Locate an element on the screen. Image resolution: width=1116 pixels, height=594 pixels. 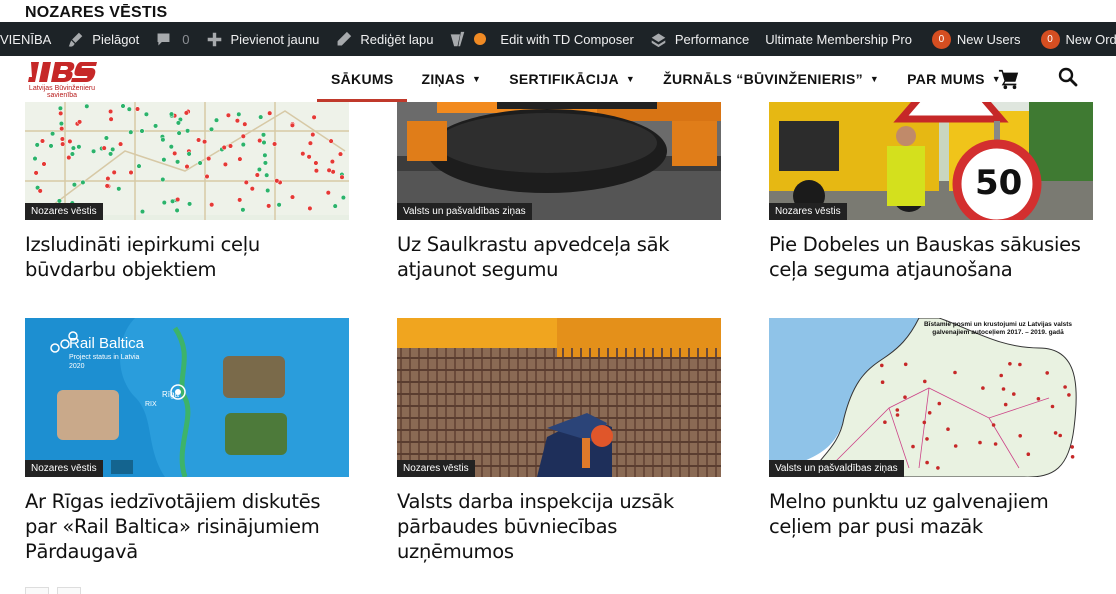
cart-icon is located at coordinates (1009, 79).